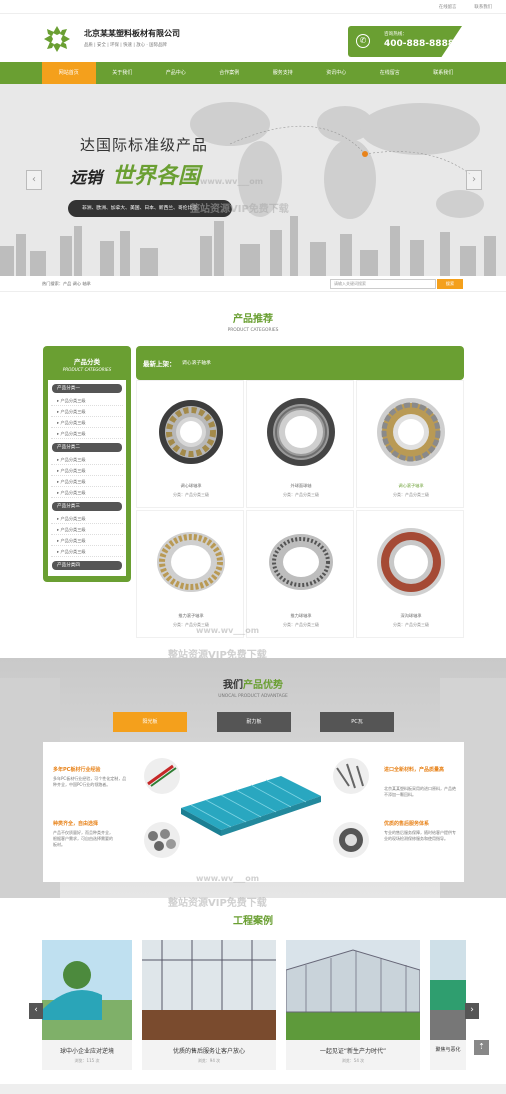 The height and width of the screenshot is (1094, 506). Describe the element at coordinates (125, 45) in the screenshot. I see `company-slogan: 品质 | 安全 | 环保 | 快速 | 放心 · 国际品牌` at that location.